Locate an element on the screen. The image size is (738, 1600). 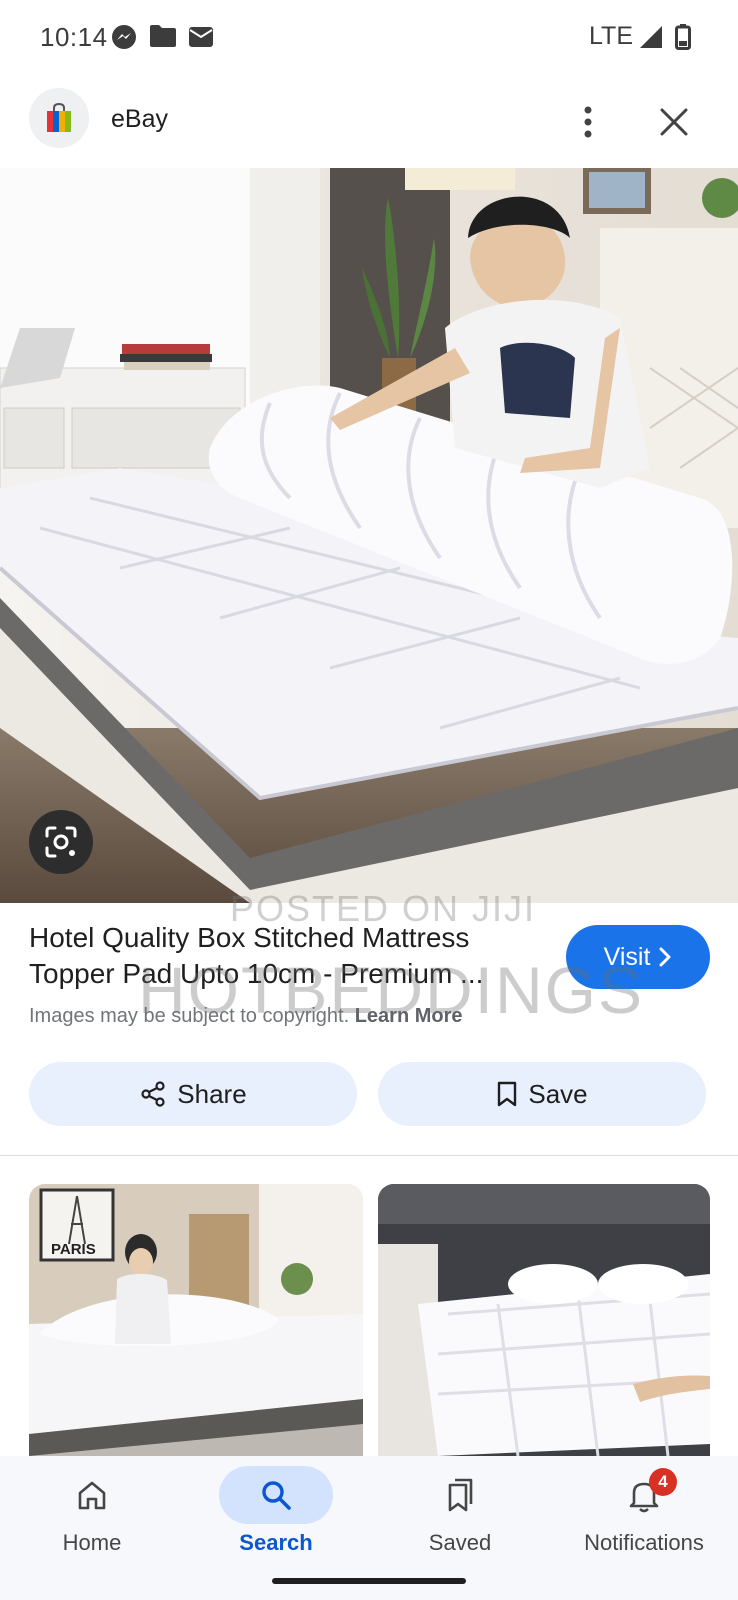
notification-count-badge: 4 is located at coordinates (663, 1482).